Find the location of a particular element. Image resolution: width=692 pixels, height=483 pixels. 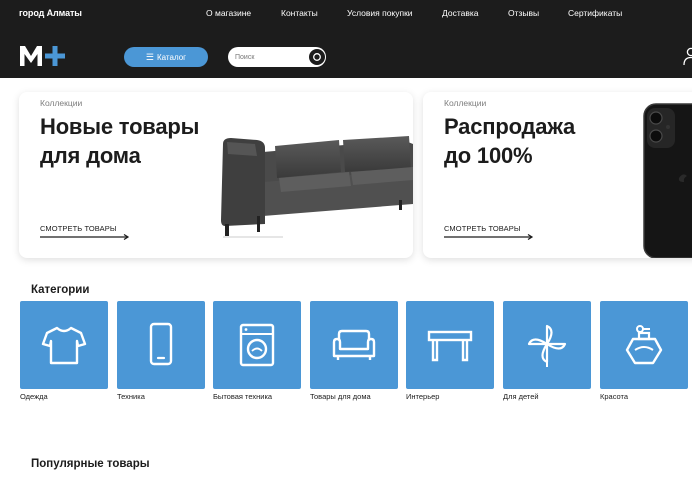

banner-title-line1: Распродажа is located at coordinates (510, 126).